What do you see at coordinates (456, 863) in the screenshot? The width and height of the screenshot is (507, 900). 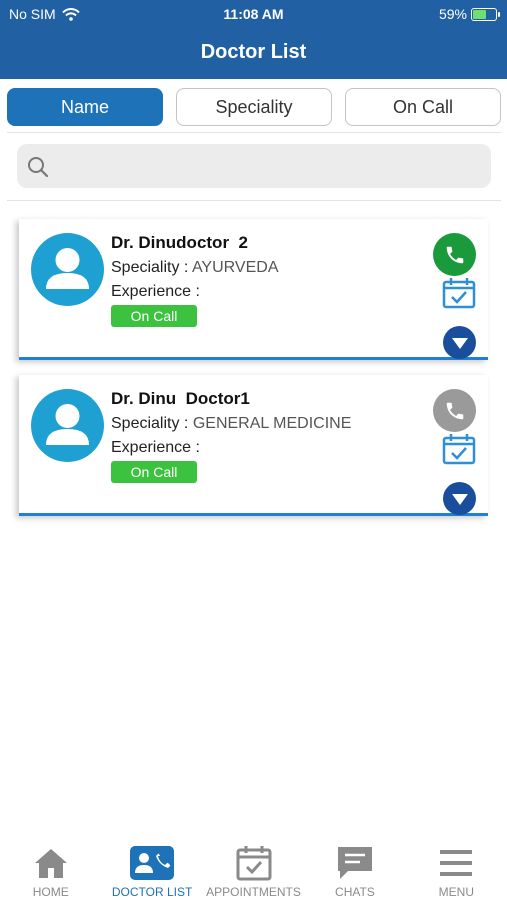 I see `menu-icon` at bounding box center [456, 863].